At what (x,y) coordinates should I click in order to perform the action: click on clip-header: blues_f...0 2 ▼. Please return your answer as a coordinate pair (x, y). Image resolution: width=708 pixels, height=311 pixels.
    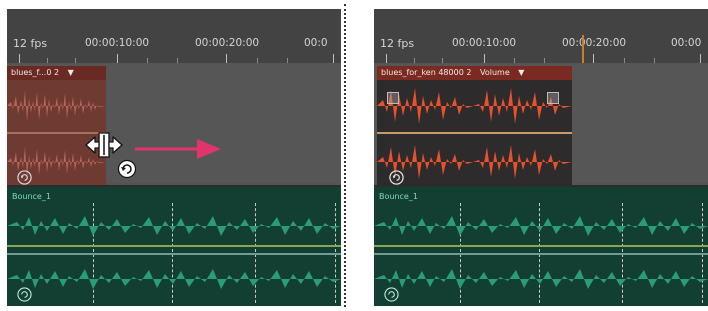
    Looking at the image, I should click on (56, 73).